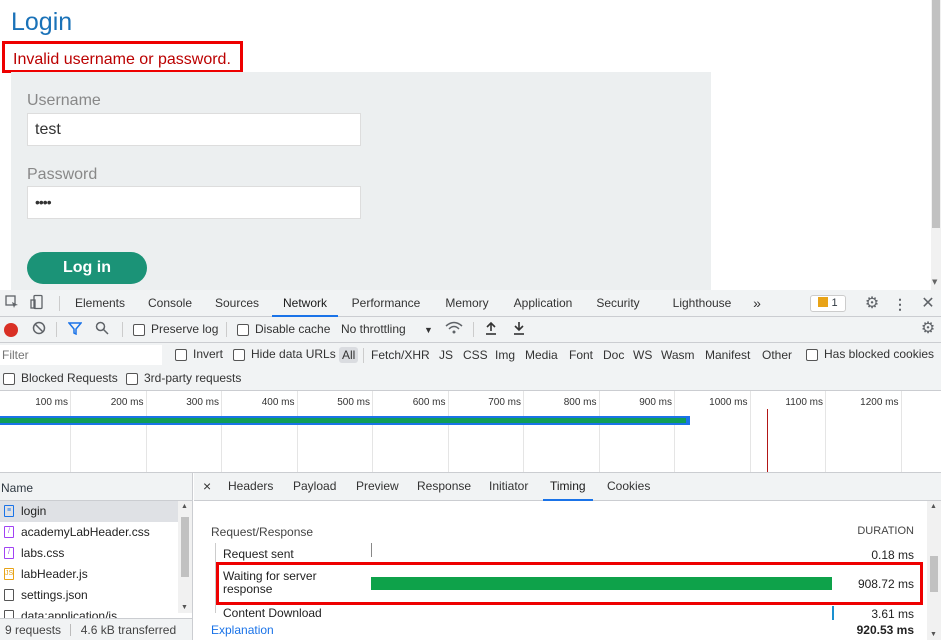 The image size is (941, 640). What do you see at coordinates (928, 304) in the screenshot?
I see `close-devtools-icon: ✕` at bounding box center [928, 304].